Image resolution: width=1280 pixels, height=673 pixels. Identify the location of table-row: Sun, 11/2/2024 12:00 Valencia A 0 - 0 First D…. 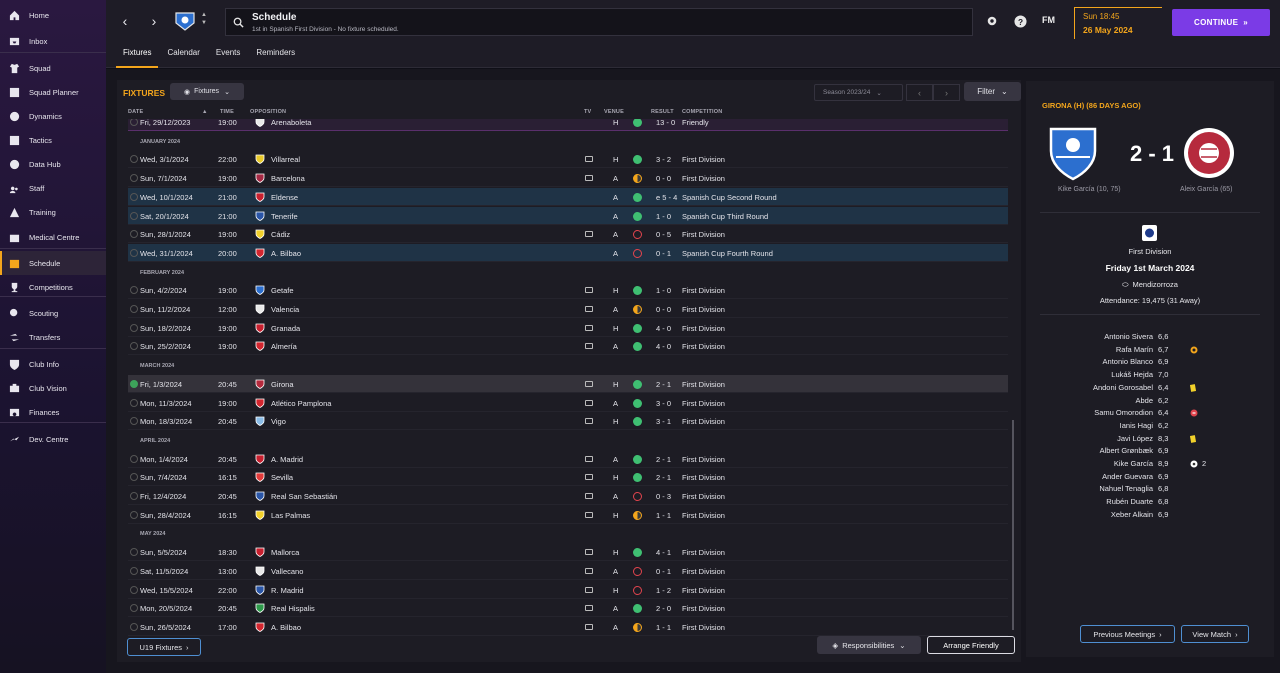
(568, 309).